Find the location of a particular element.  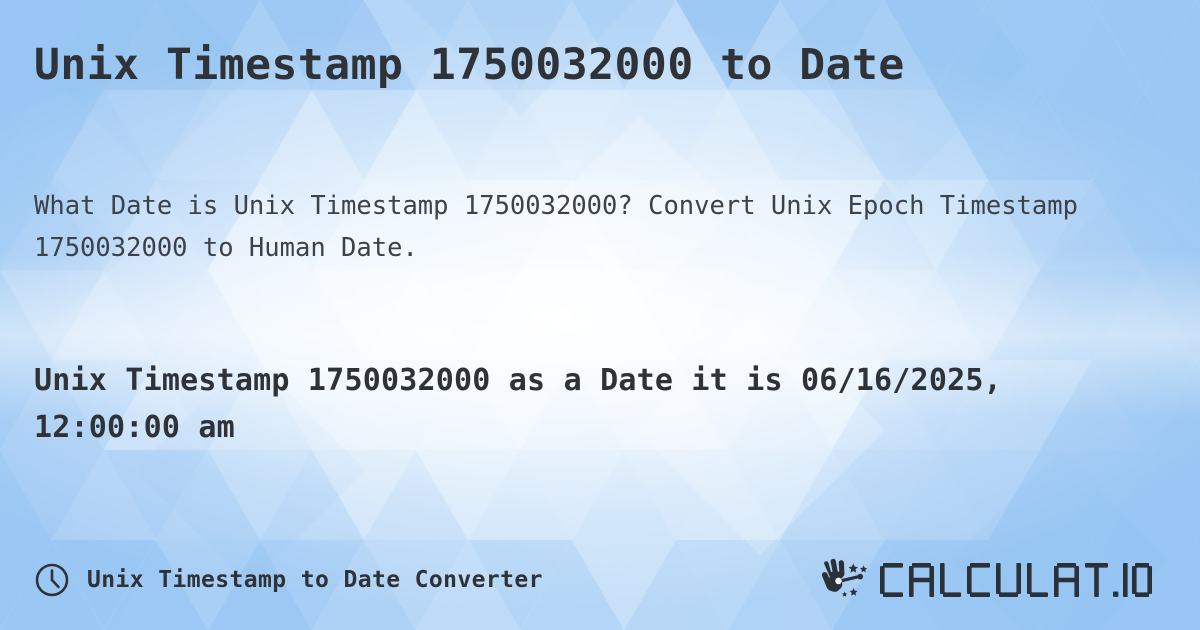

page-title: Unix Timestamp 1750032000 to Date is located at coordinates (469, 65).